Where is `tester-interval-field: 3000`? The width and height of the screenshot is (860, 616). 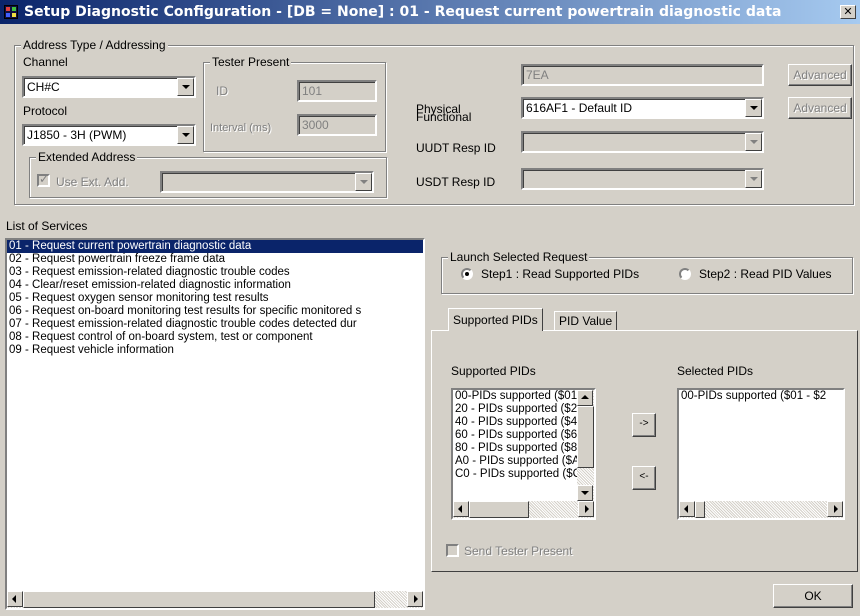 tester-interval-field: 3000 is located at coordinates (337, 125).